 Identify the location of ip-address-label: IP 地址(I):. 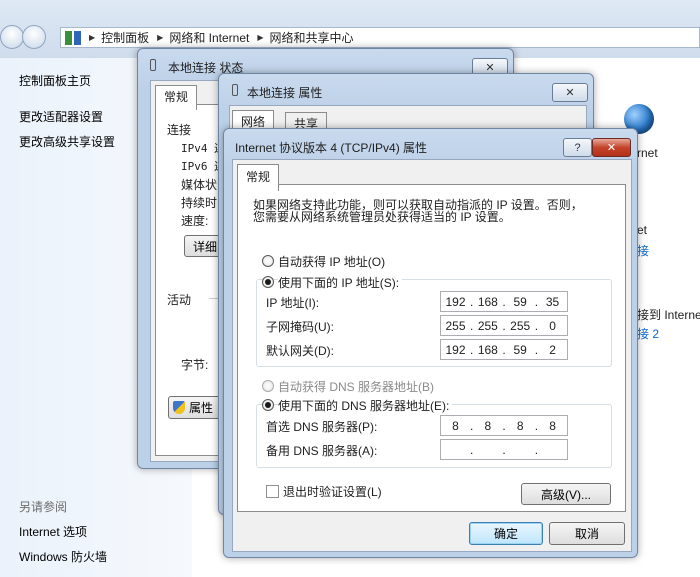
(293, 303).